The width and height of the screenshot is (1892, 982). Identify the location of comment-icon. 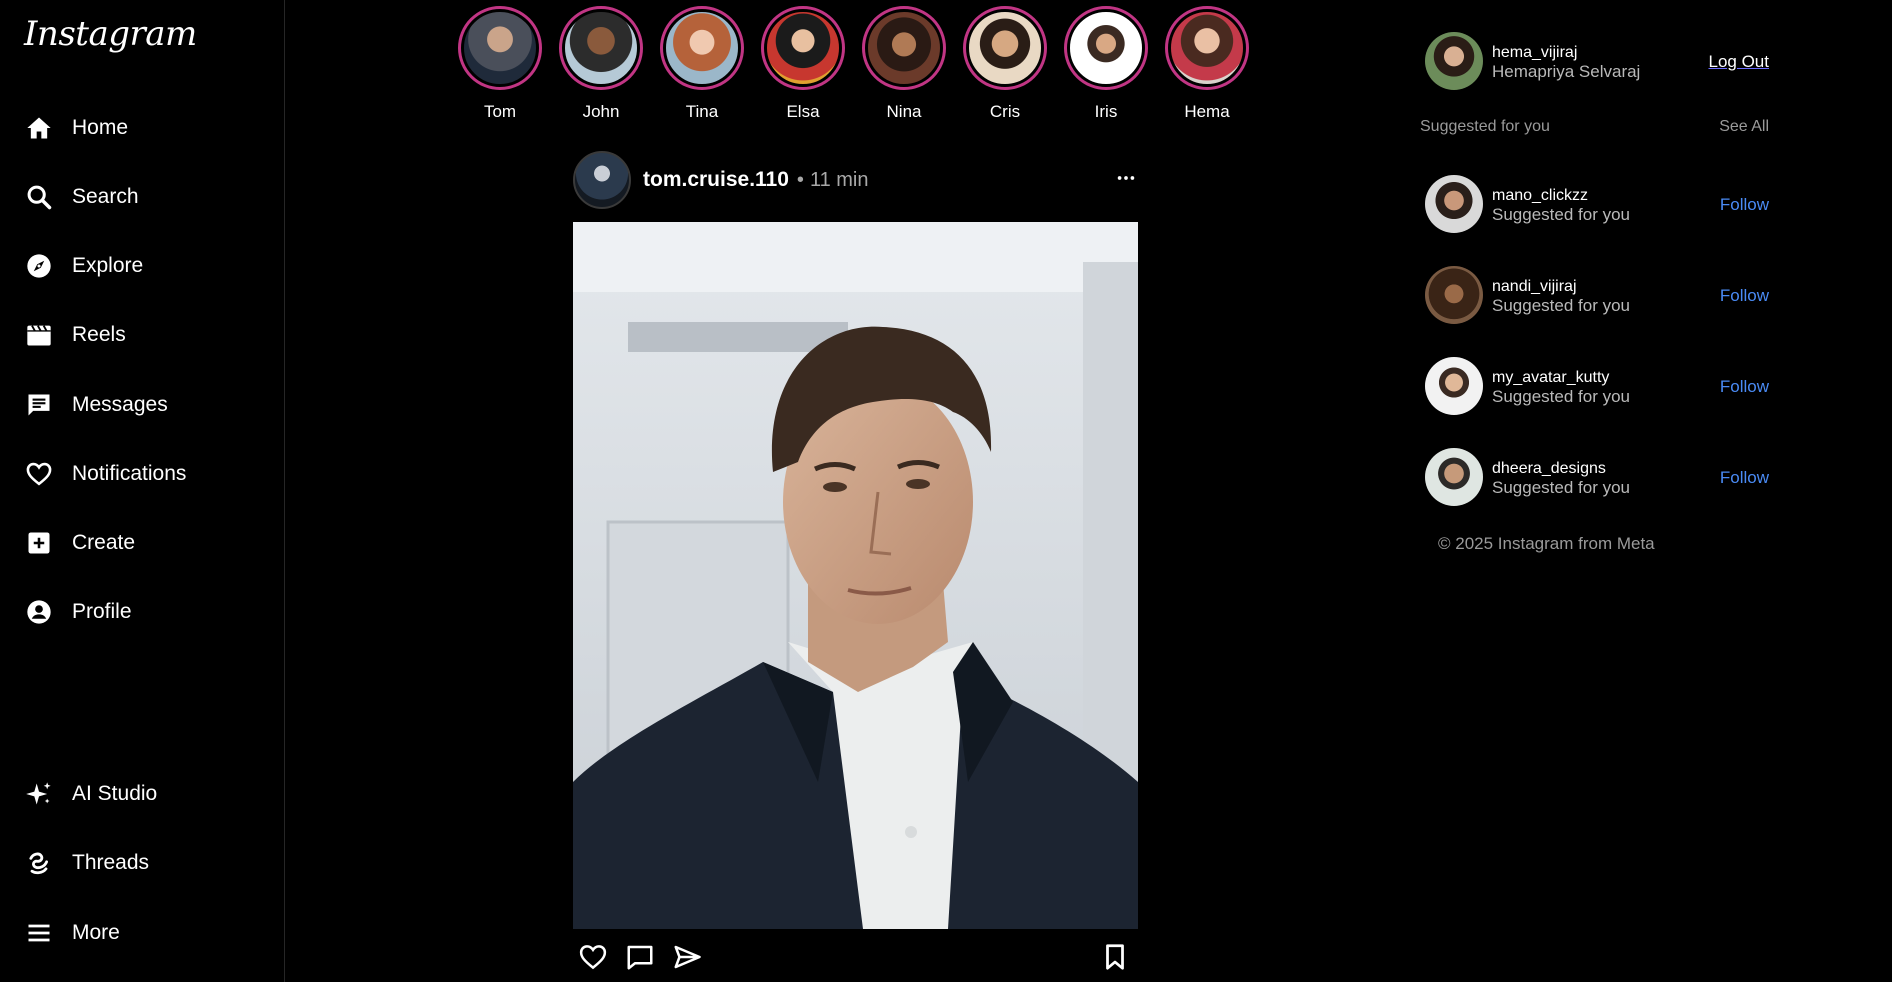
(640, 957).